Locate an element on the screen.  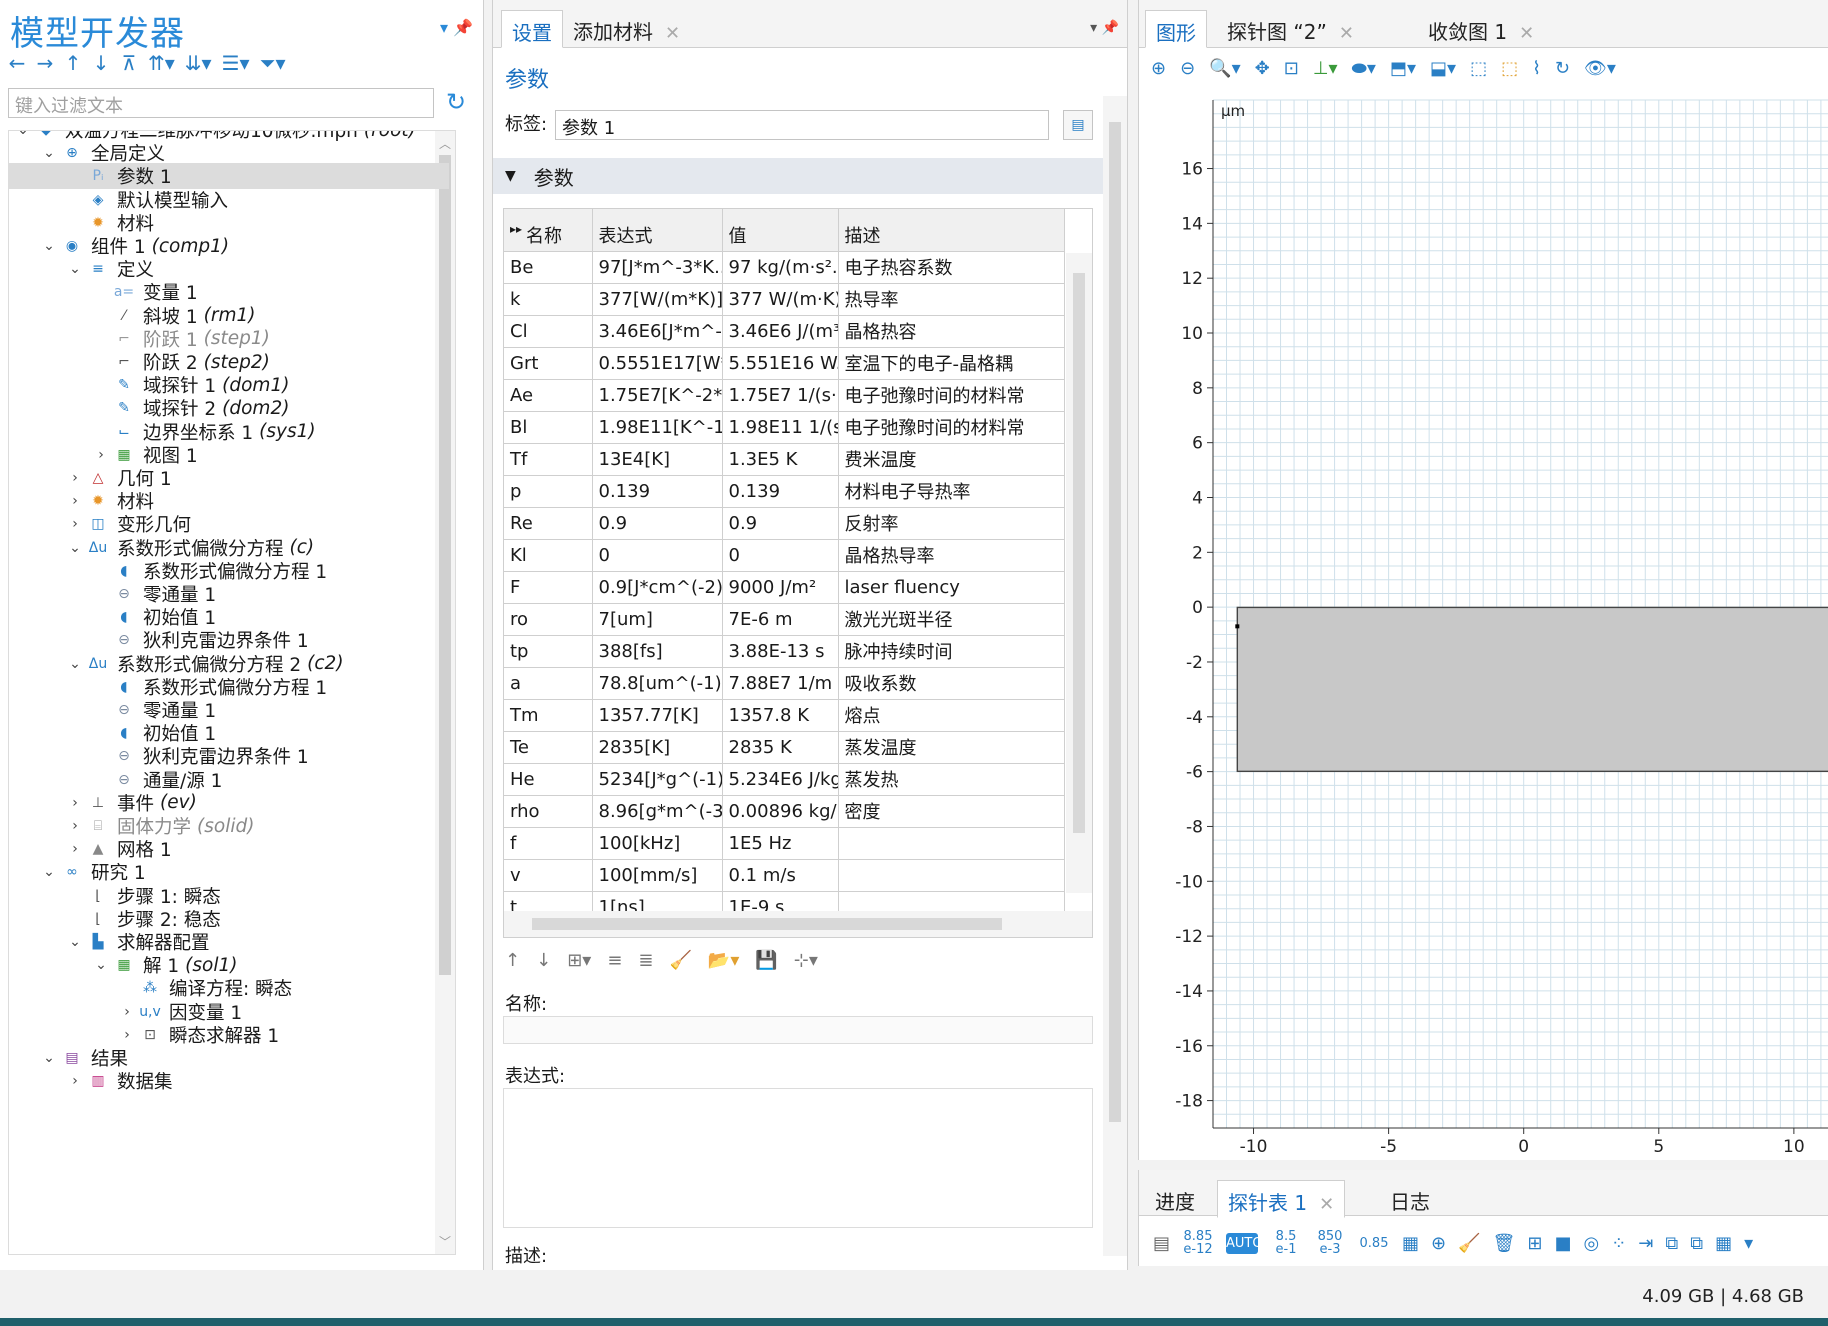
clear-selection-icon: ⬚ is located at coordinates (1509, 68).